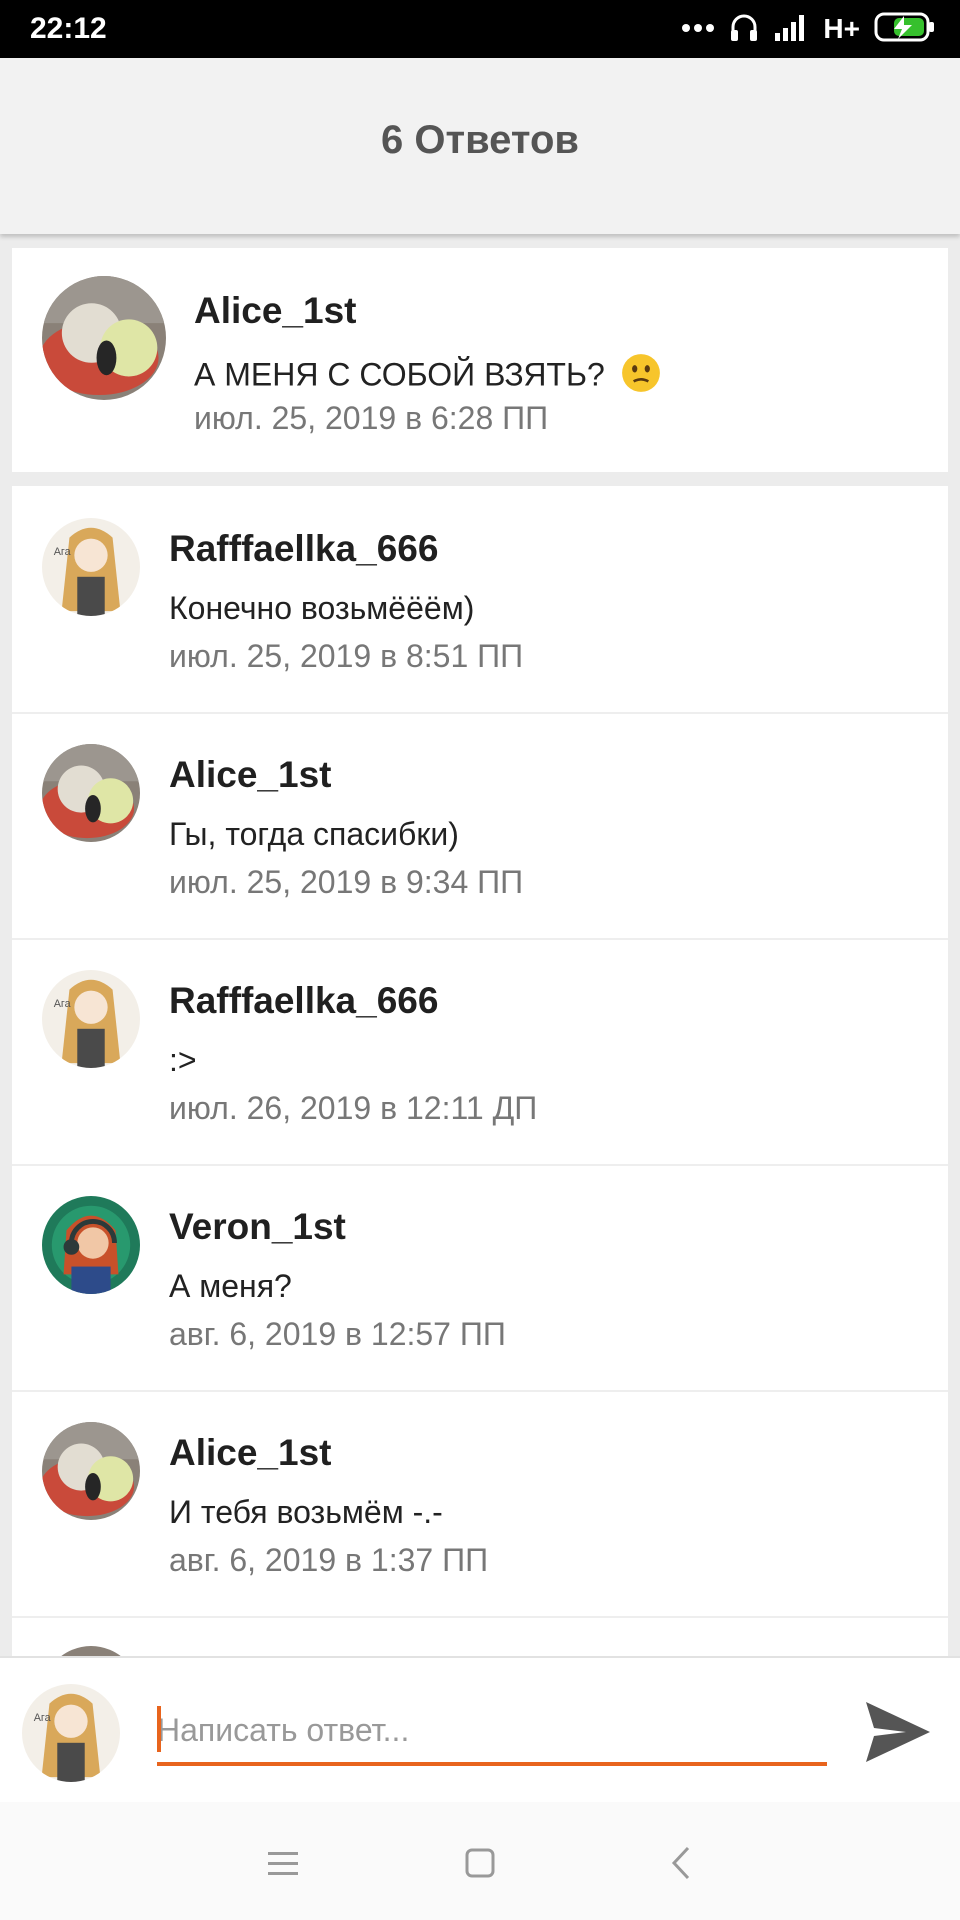 The image size is (960, 1920). What do you see at coordinates (183, 1060) in the screenshot?
I see `comment-text: :>` at bounding box center [183, 1060].